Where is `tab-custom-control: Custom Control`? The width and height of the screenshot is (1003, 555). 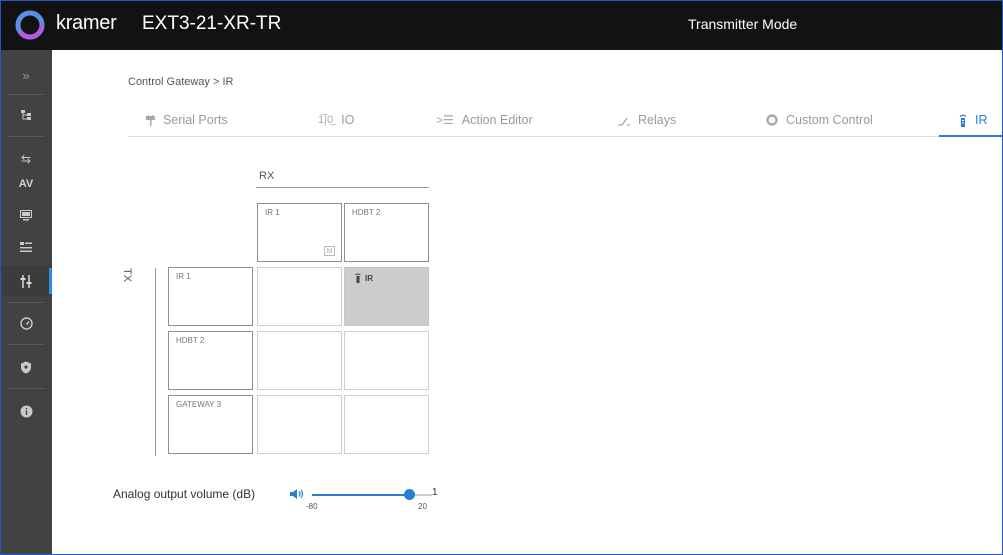 tab-custom-control: Custom Control is located at coordinates (819, 120).